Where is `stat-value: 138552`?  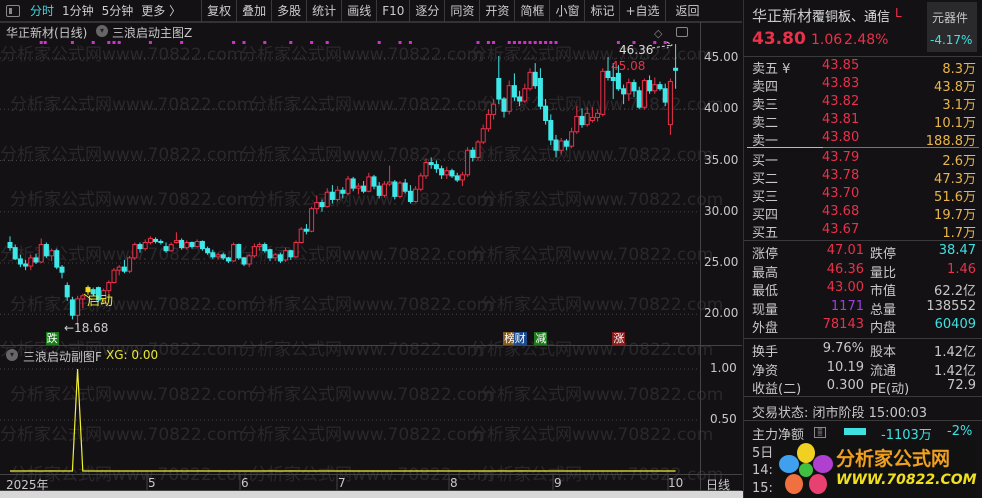
stat-value: 138552 is located at coordinates (951, 306).